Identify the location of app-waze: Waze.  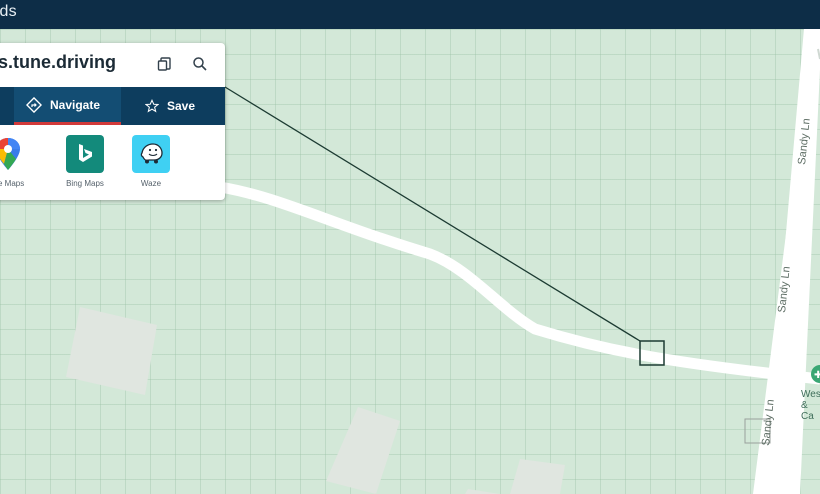
(151, 161).